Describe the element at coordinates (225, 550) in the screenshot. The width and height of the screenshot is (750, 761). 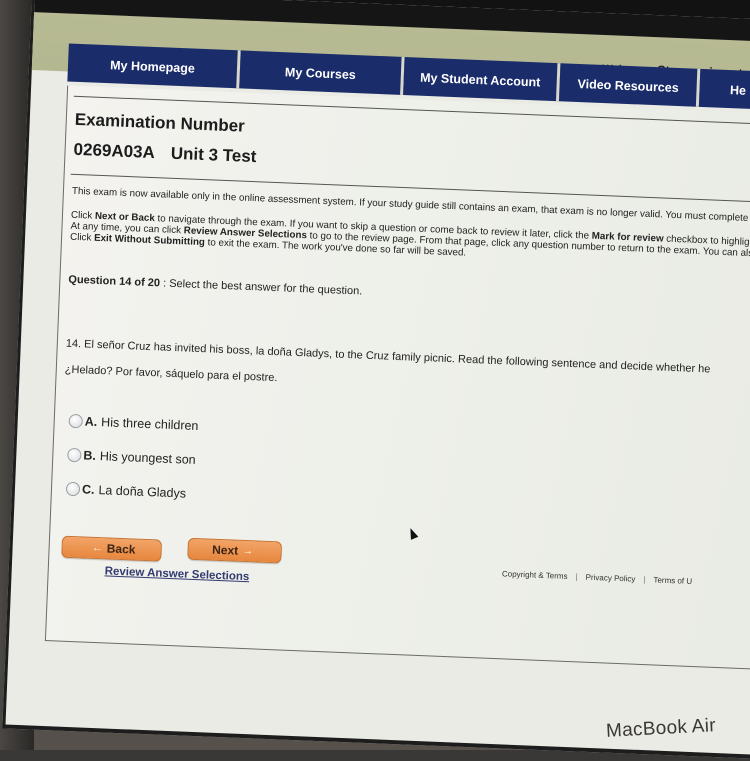
I see `next-label: Next` at that location.